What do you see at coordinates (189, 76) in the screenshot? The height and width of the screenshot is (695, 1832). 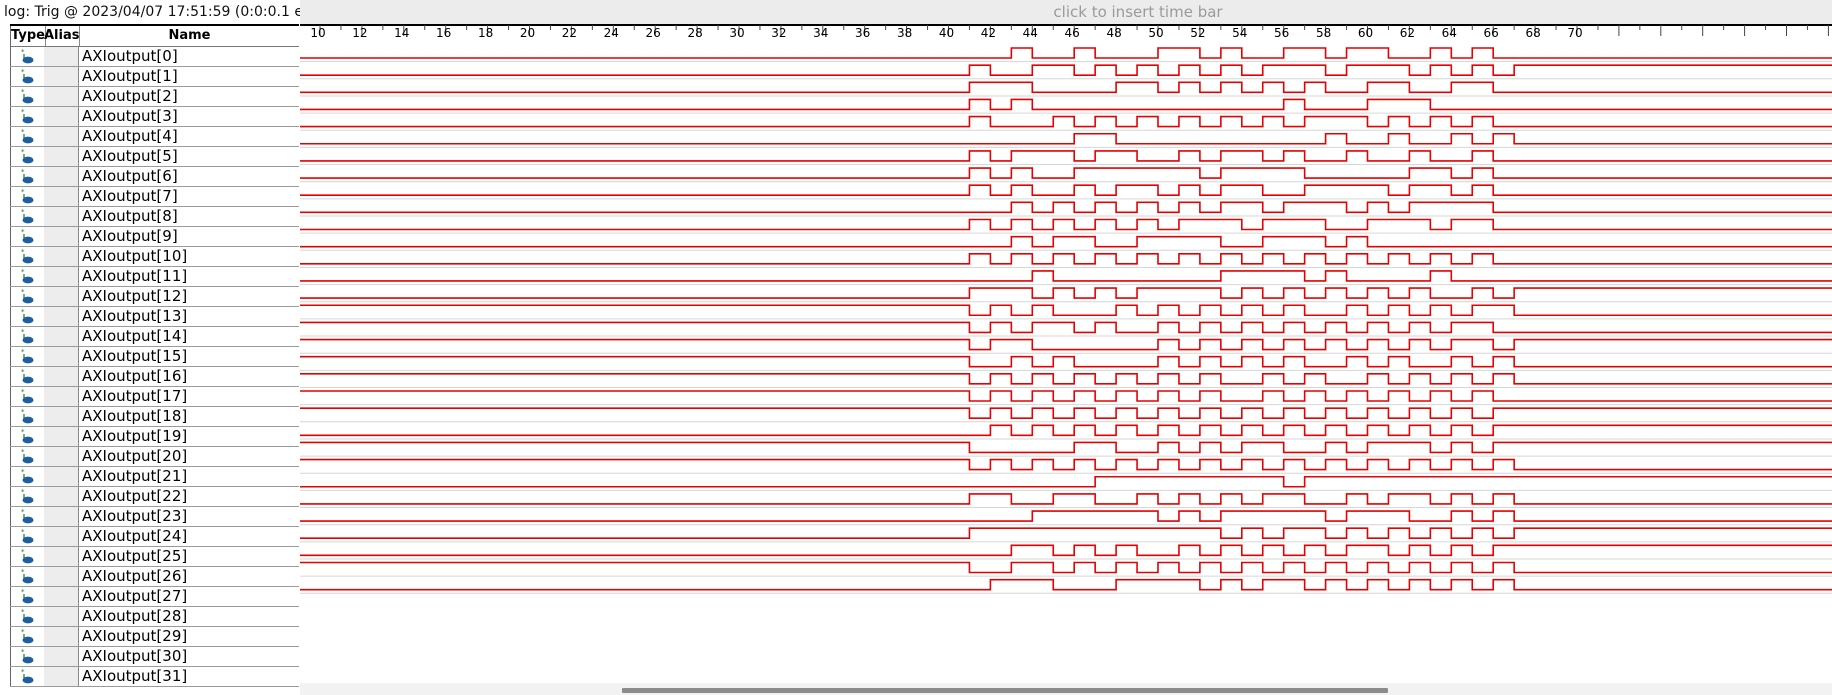 I see `signal-name-cell: AXIoutput[1]` at bounding box center [189, 76].